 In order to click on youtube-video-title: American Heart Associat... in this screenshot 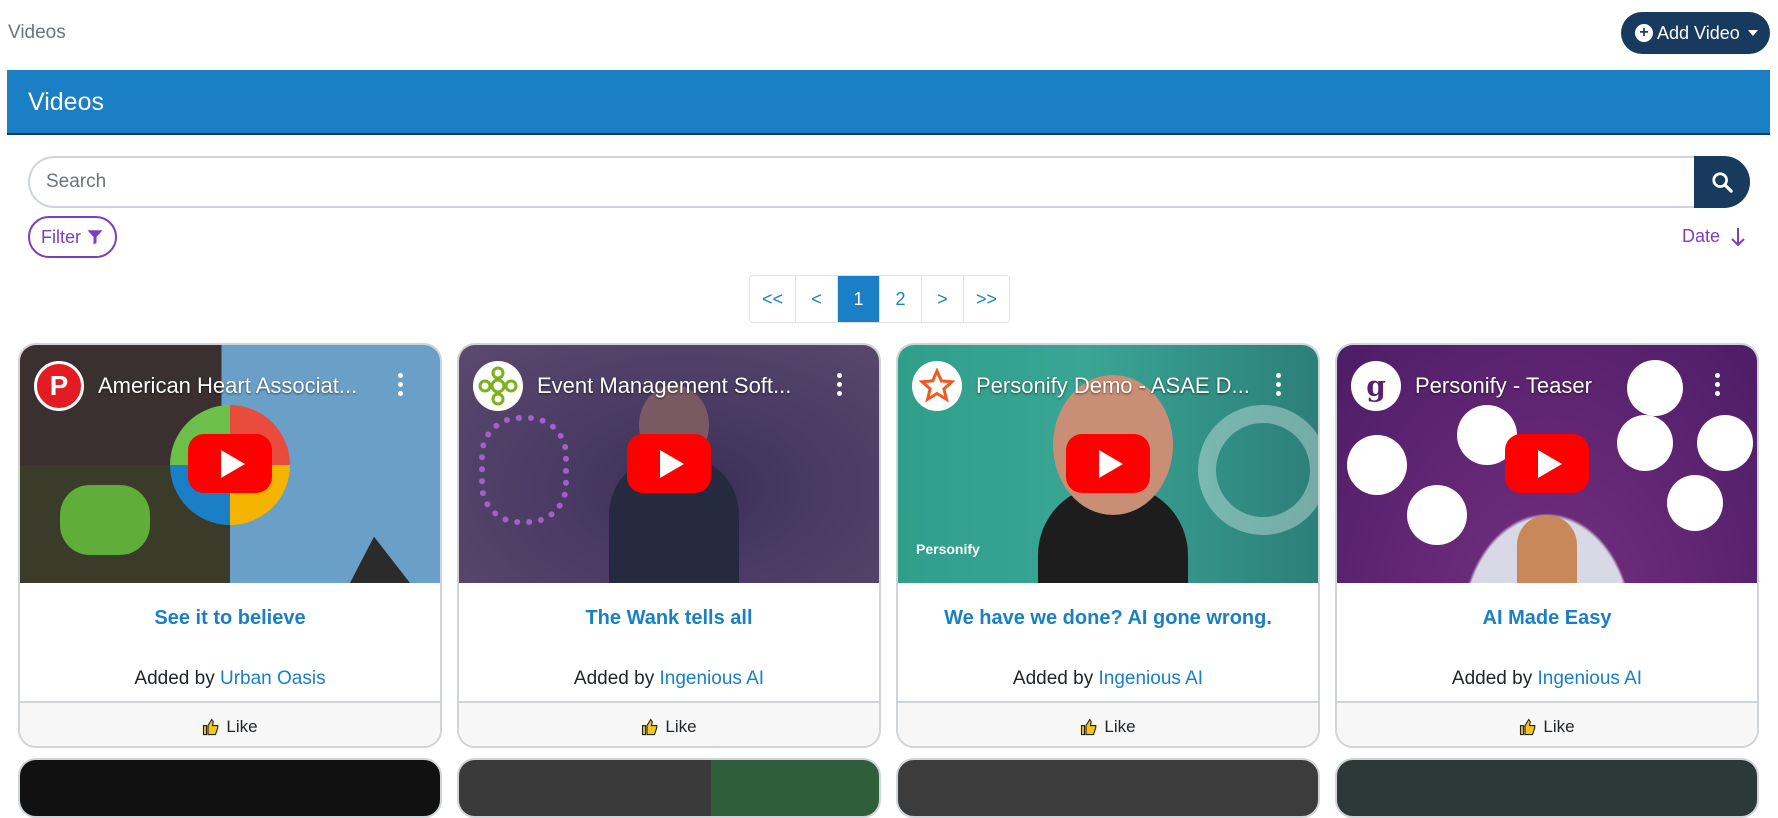, I will do `click(228, 385)`.